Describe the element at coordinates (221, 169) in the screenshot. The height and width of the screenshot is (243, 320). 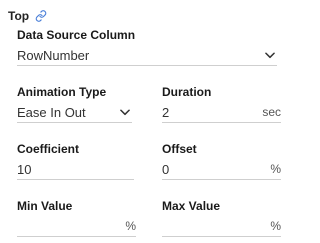
I see `offset-input: 0 %` at that location.